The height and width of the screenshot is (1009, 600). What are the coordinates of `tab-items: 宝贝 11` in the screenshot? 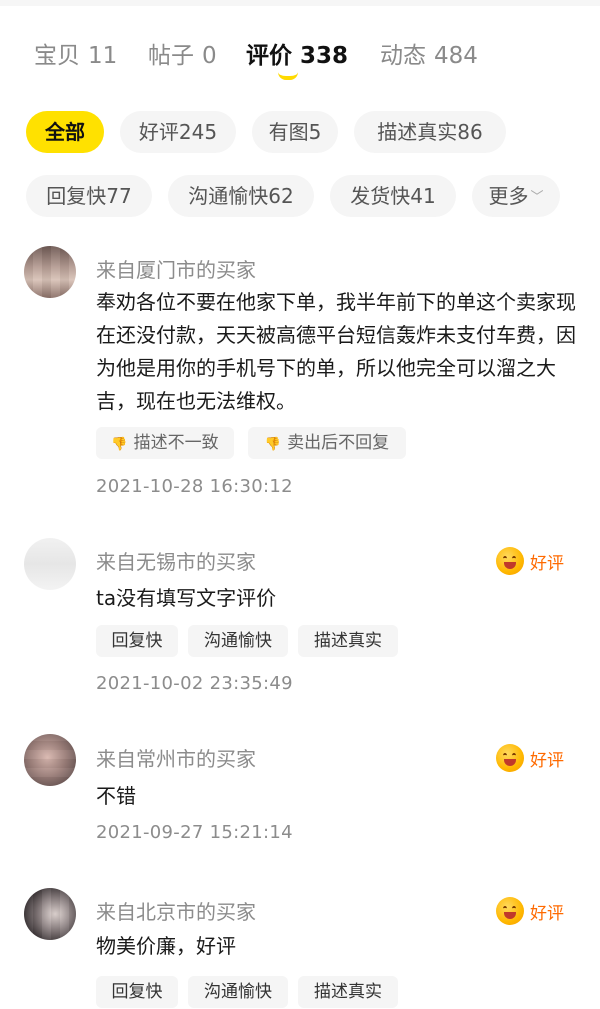 It's located at (75, 53).